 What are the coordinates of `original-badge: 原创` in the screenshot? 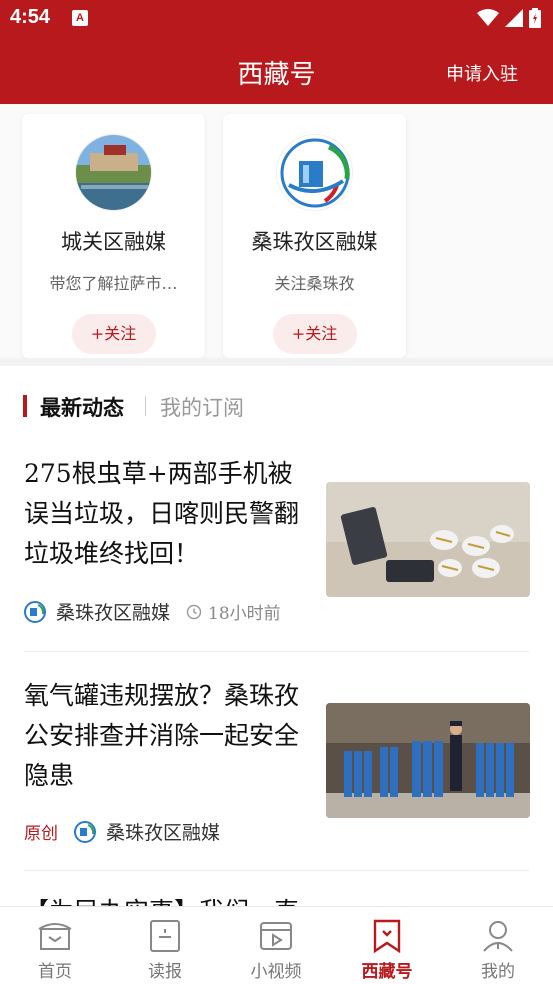 It's located at (41, 834).